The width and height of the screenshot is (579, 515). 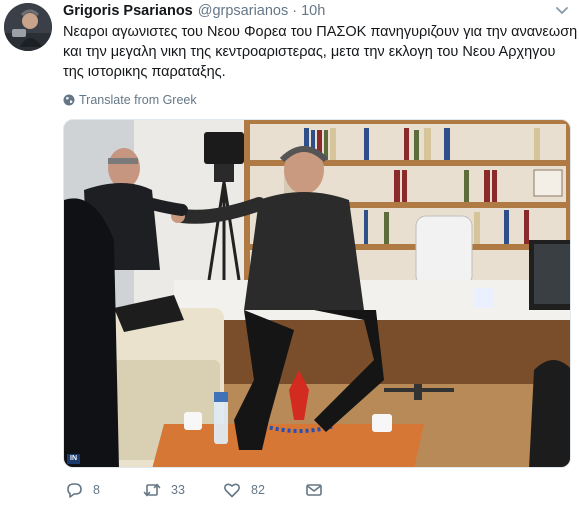 What do you see at coordinates (74, 490) in the screenshot?
I see `reply-icon` at bounding box center [74, 490].